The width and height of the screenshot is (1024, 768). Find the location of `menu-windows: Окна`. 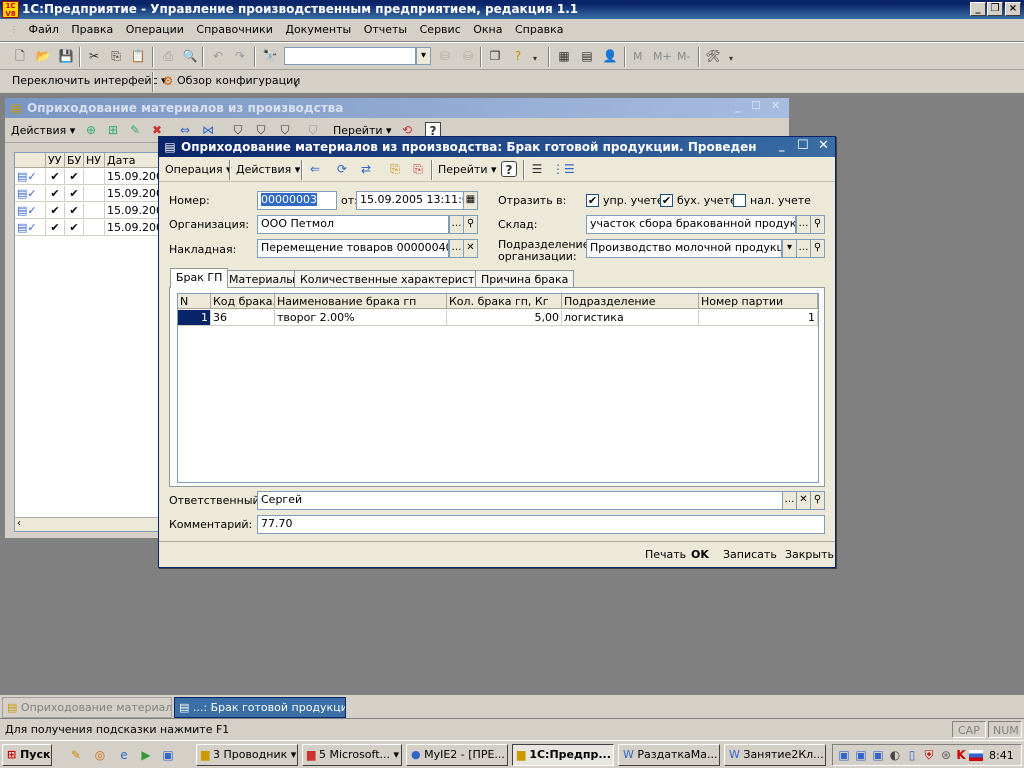

menu-windows: Окна is located at coordinates (487, 29).